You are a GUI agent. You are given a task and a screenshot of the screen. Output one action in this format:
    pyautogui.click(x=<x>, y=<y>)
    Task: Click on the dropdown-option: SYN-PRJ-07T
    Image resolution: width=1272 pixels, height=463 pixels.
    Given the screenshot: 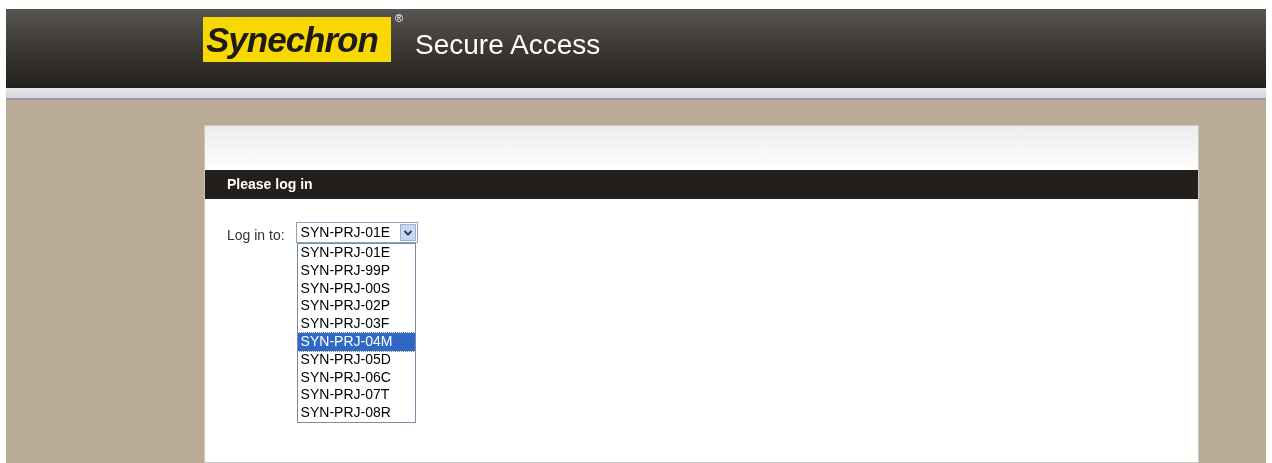 What is the action you would take?
    pyautogui.click(x=356, y=395)
    